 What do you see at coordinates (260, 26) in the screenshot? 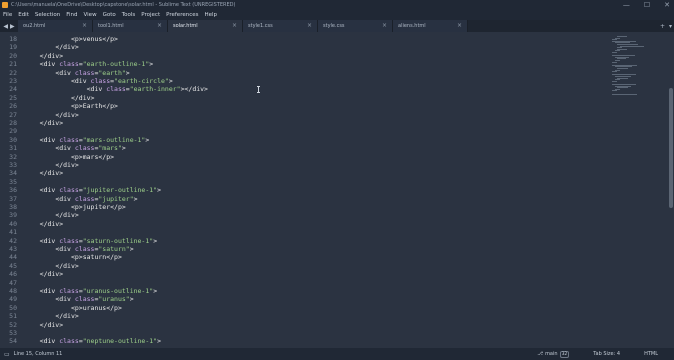
I see `tab-label: style1.css` at bounding box center [260, 26].